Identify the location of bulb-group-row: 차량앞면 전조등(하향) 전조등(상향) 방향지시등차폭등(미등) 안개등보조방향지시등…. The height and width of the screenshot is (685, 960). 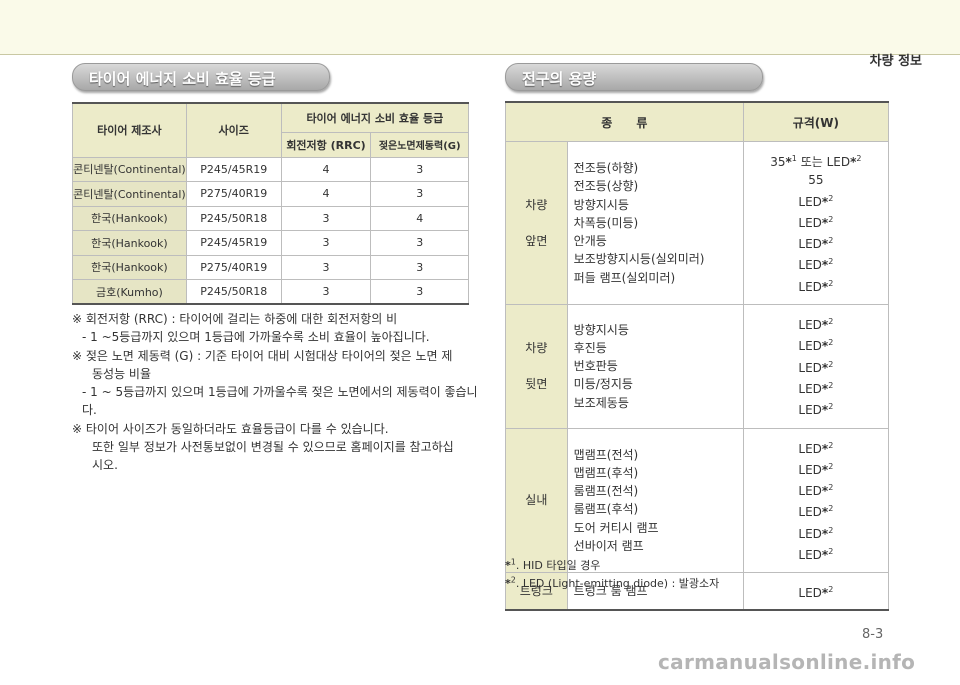
(697, 223).